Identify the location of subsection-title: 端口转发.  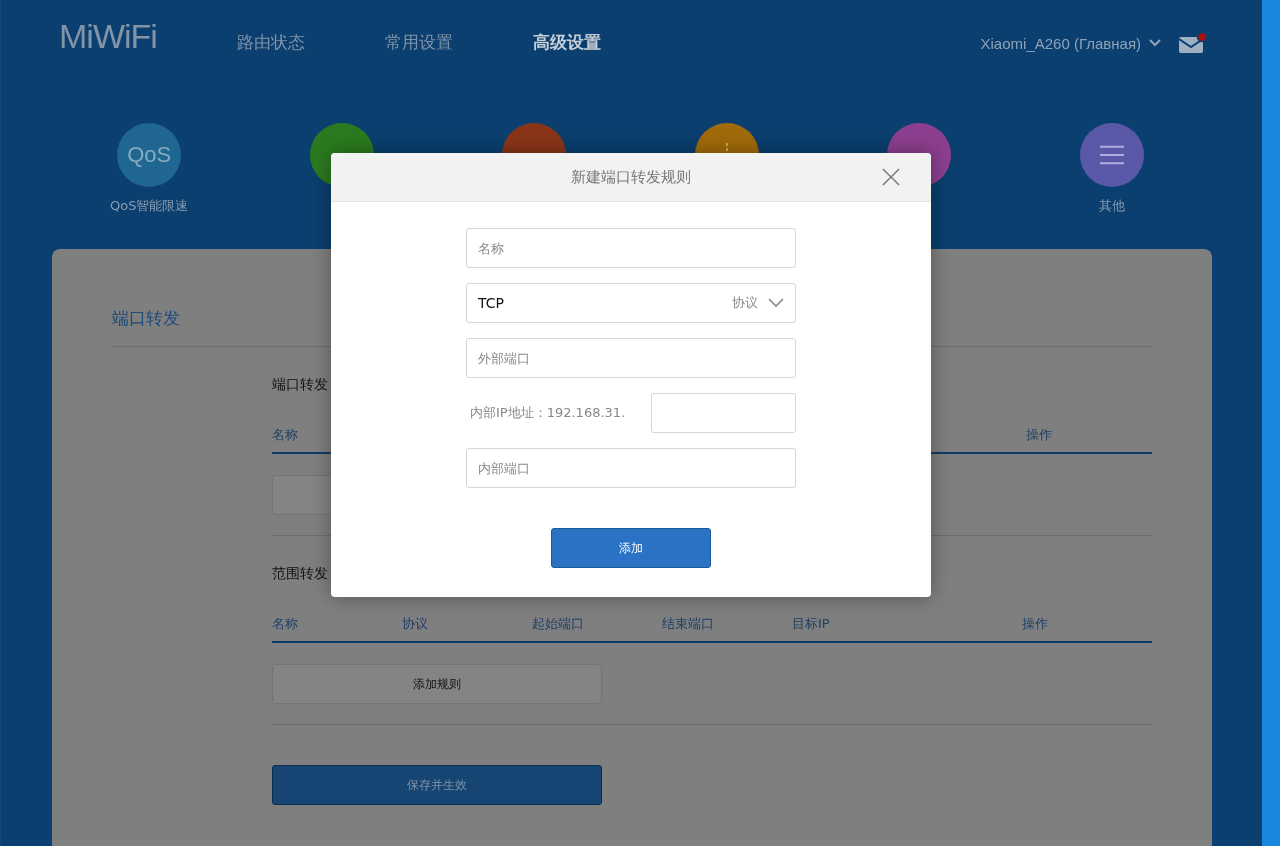
(300, 385).